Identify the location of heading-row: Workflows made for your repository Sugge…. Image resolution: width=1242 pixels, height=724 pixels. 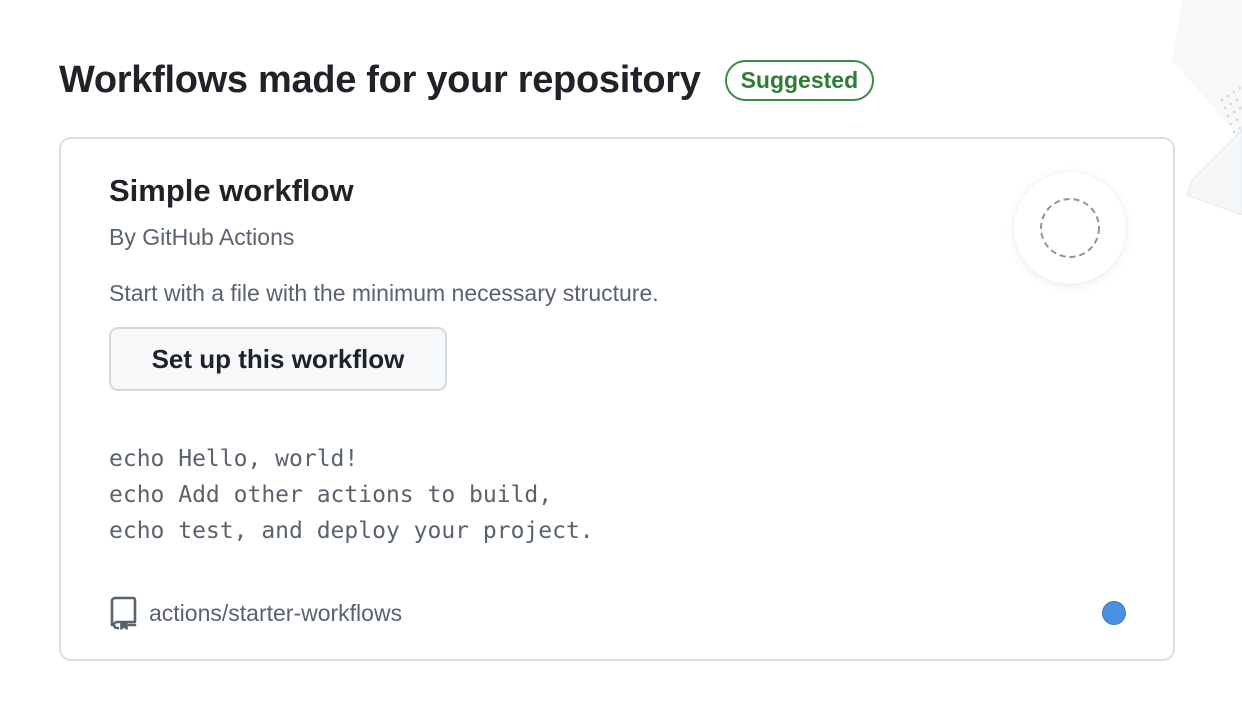
(467, 80).